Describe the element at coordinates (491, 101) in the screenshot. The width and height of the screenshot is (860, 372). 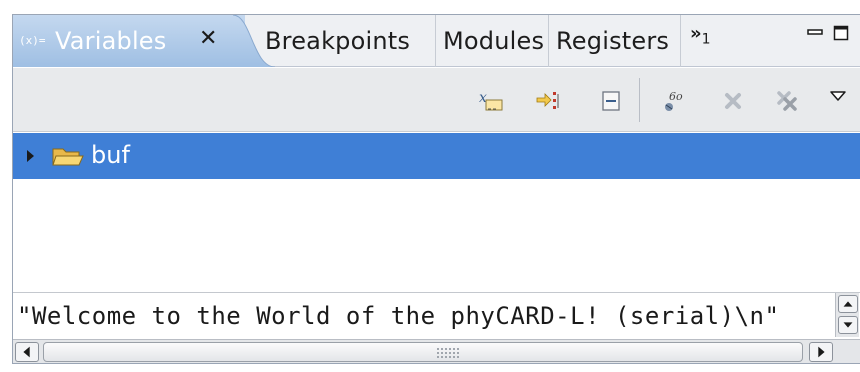
I see `show-type-names-icon: x` at that location.